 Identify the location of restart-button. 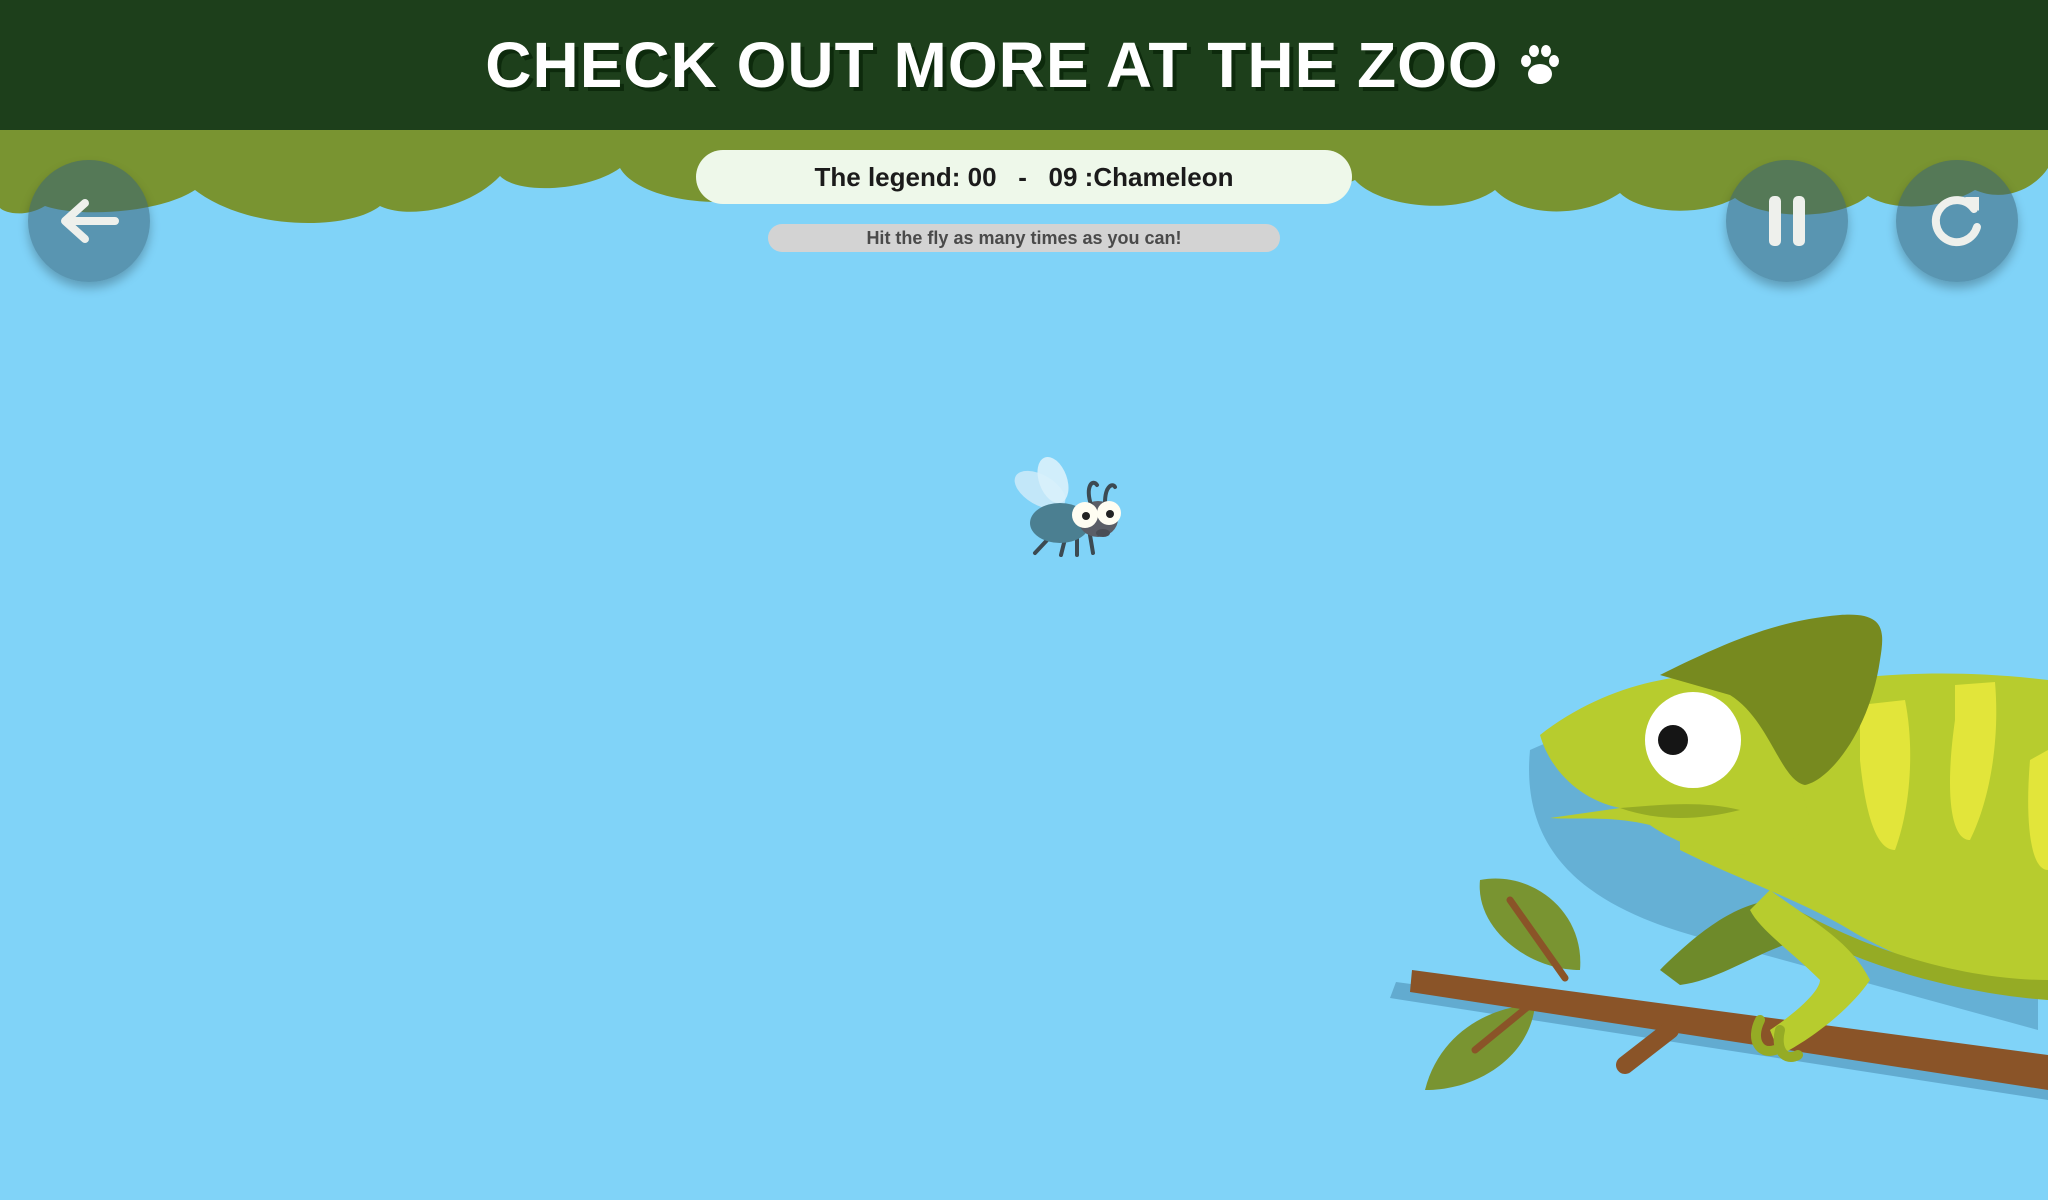
(1957, 221).